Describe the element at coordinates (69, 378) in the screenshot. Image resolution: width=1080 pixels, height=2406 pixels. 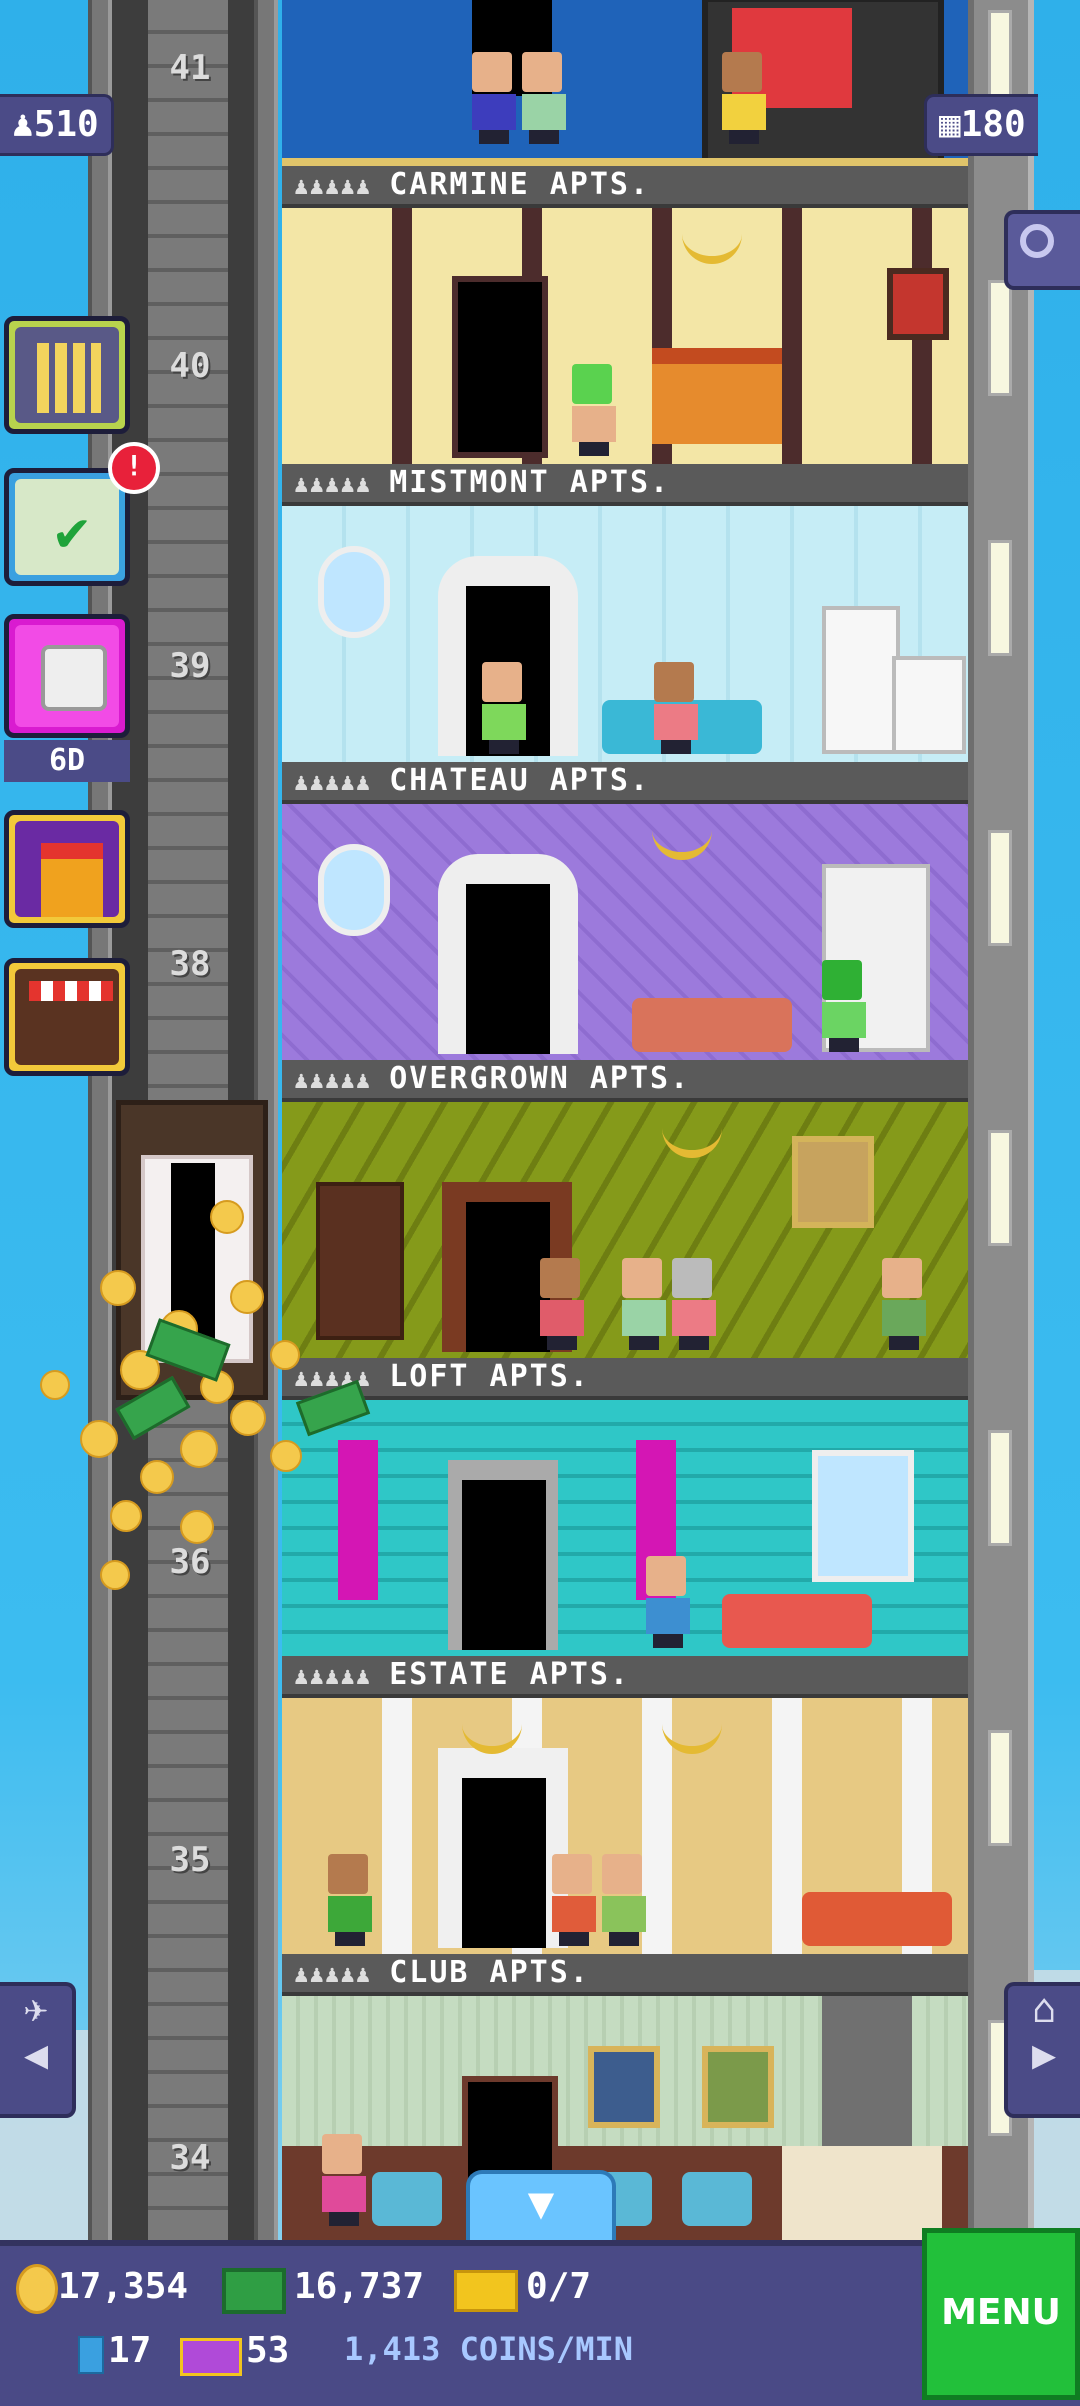
I see `building-grid-icon` at that location.